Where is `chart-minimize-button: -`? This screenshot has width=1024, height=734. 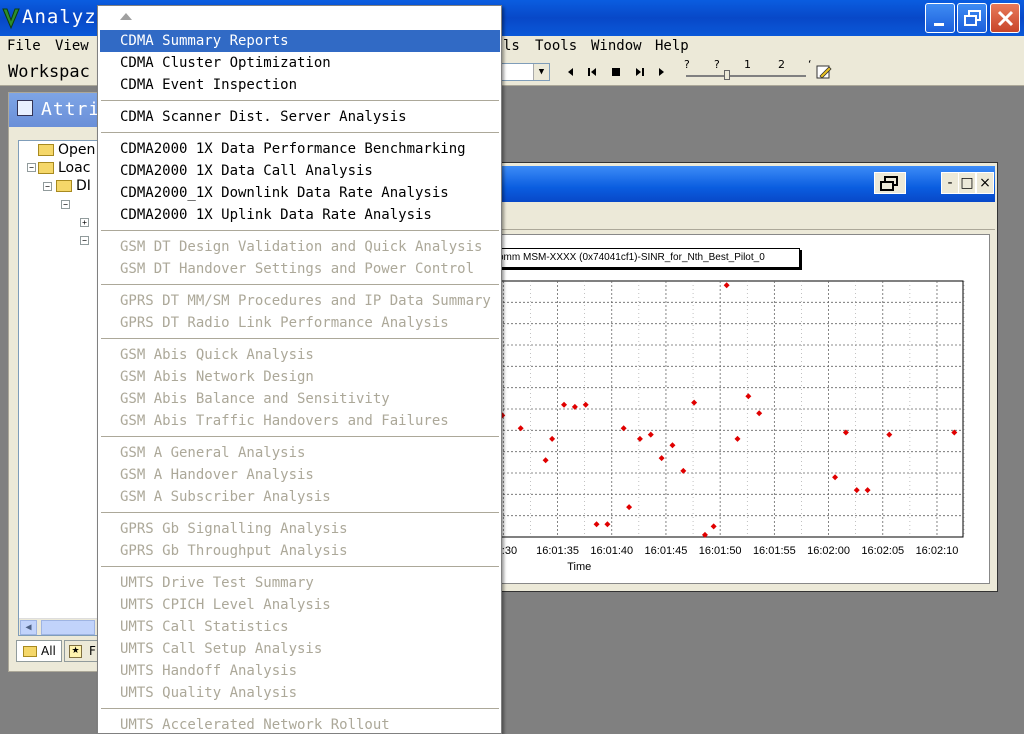
chart-minimize-button: - is located at coordinates (950, 183).